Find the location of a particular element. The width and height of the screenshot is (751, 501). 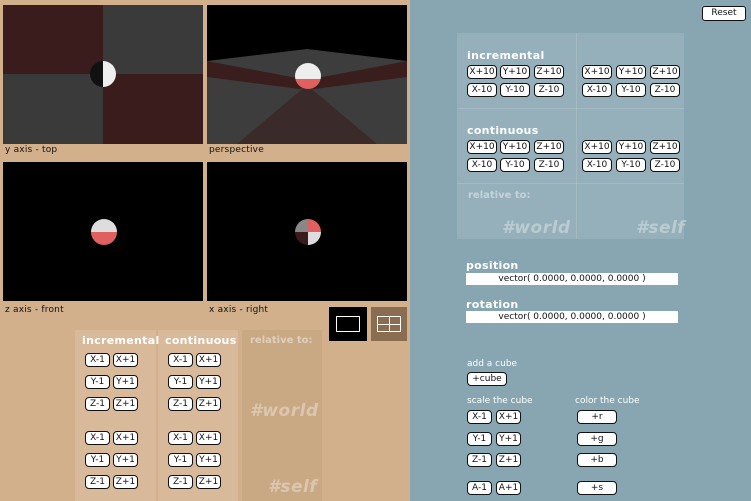

viewport-top is located at coordinates (103, 74).